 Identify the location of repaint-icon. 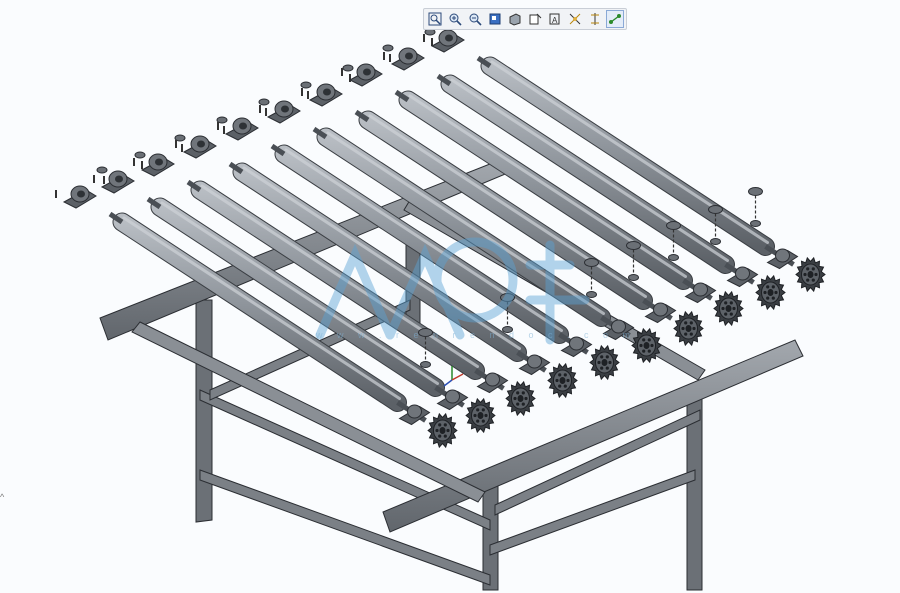
(495, 19).